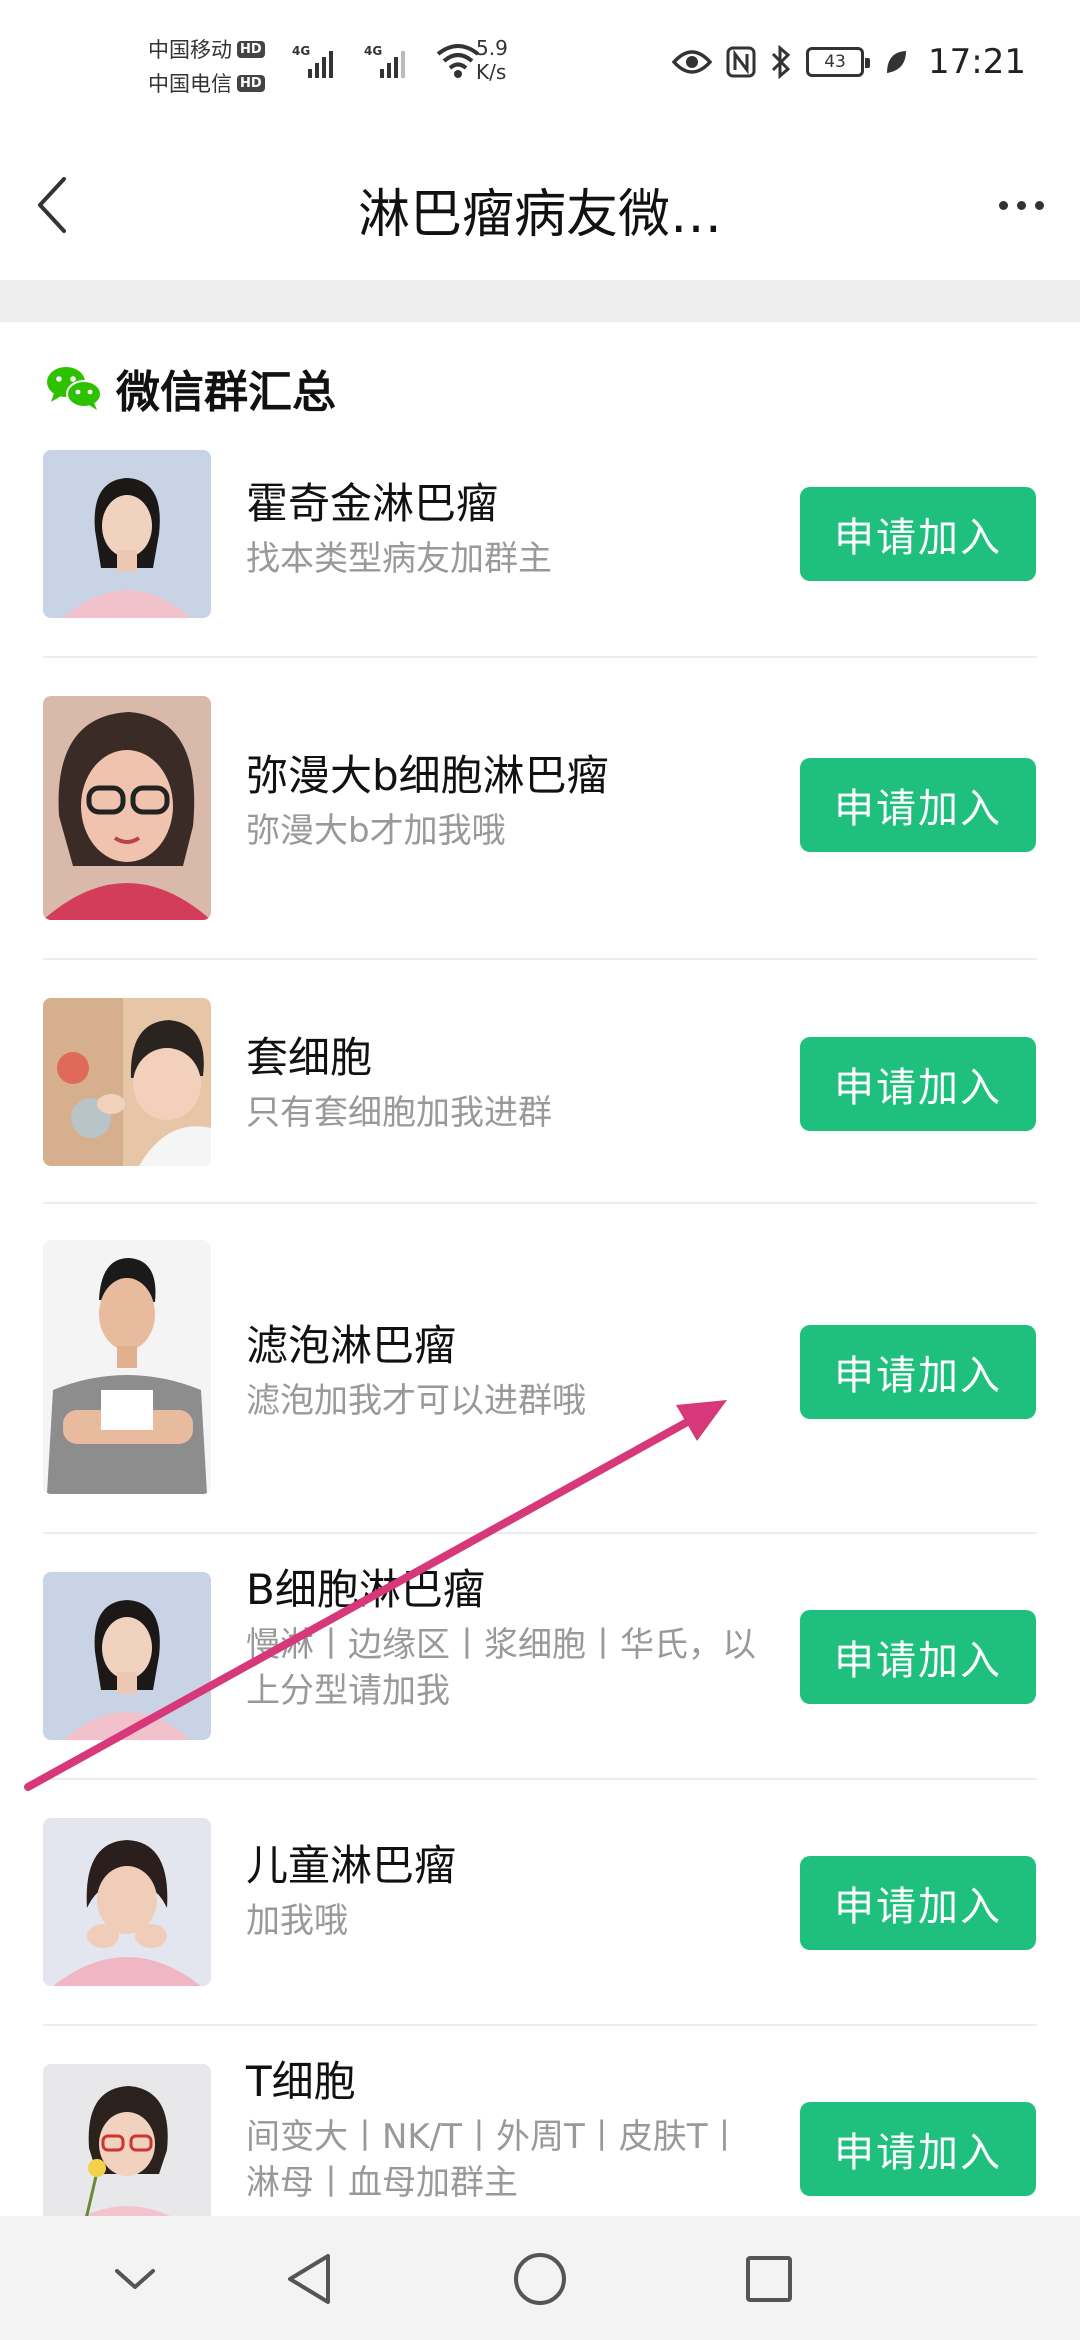  What do you see at coordinates (301, 2081) in the screenshot?
I see `group-name: T细胞` at bounding box center [301, 2081].